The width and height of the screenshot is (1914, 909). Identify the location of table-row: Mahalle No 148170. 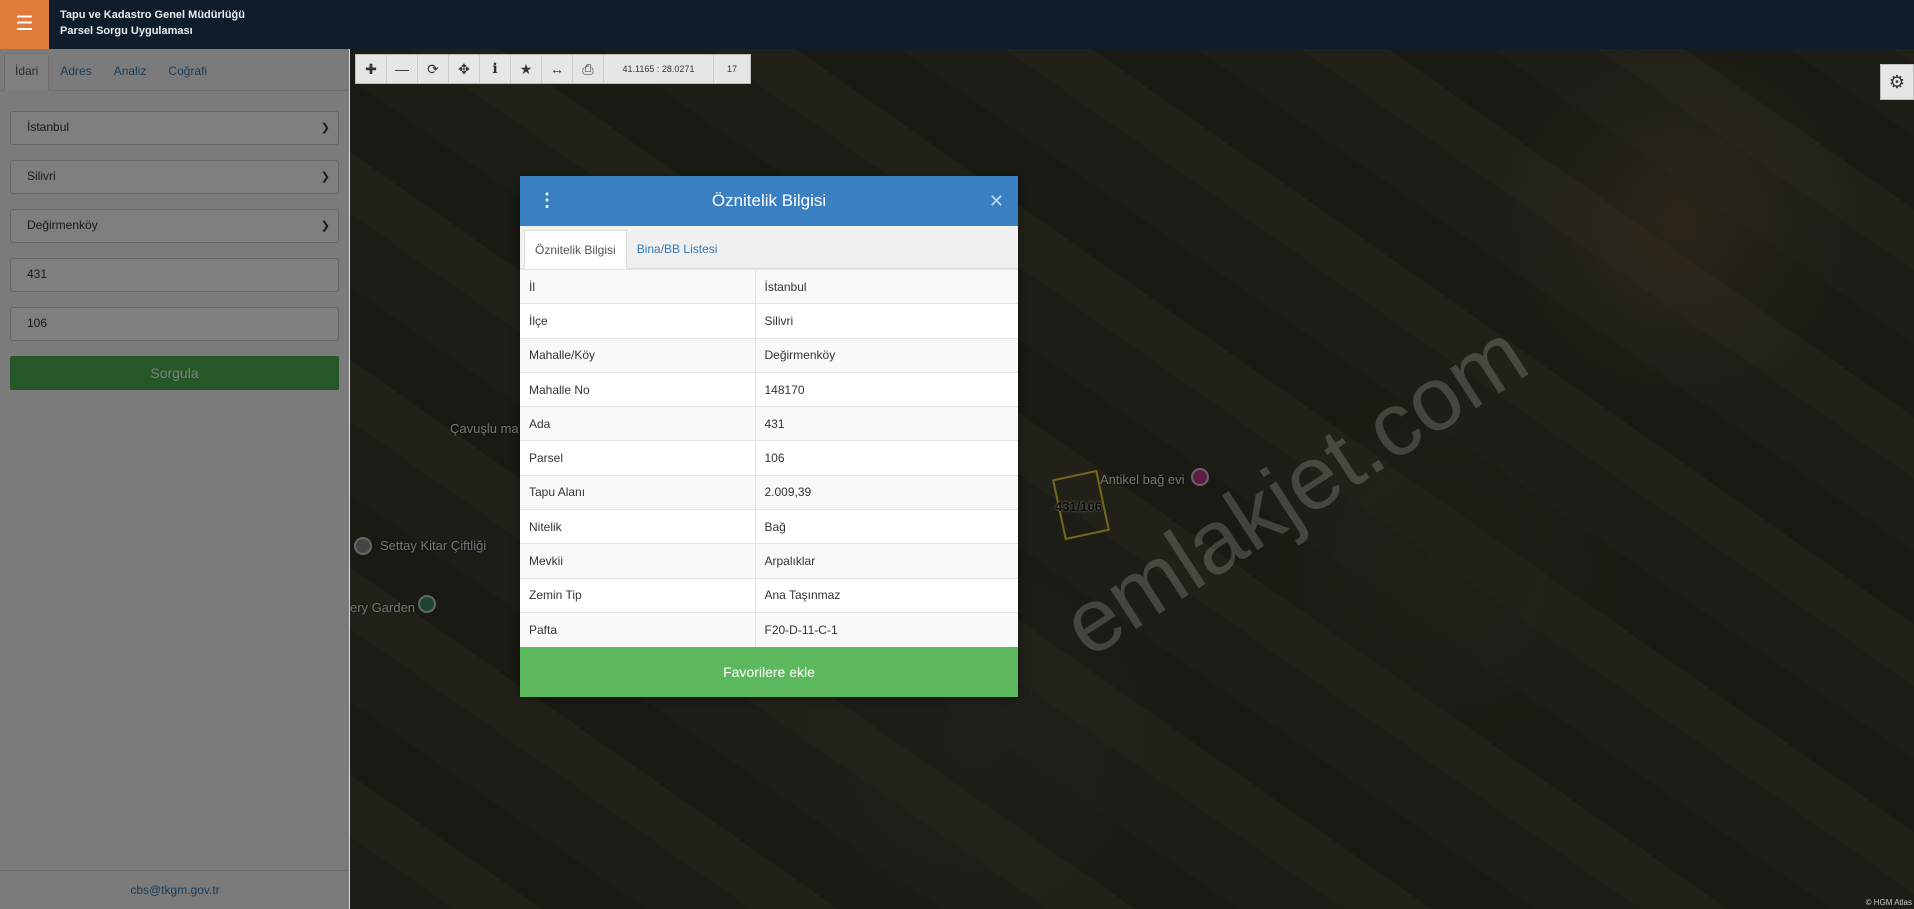
(769, 389).